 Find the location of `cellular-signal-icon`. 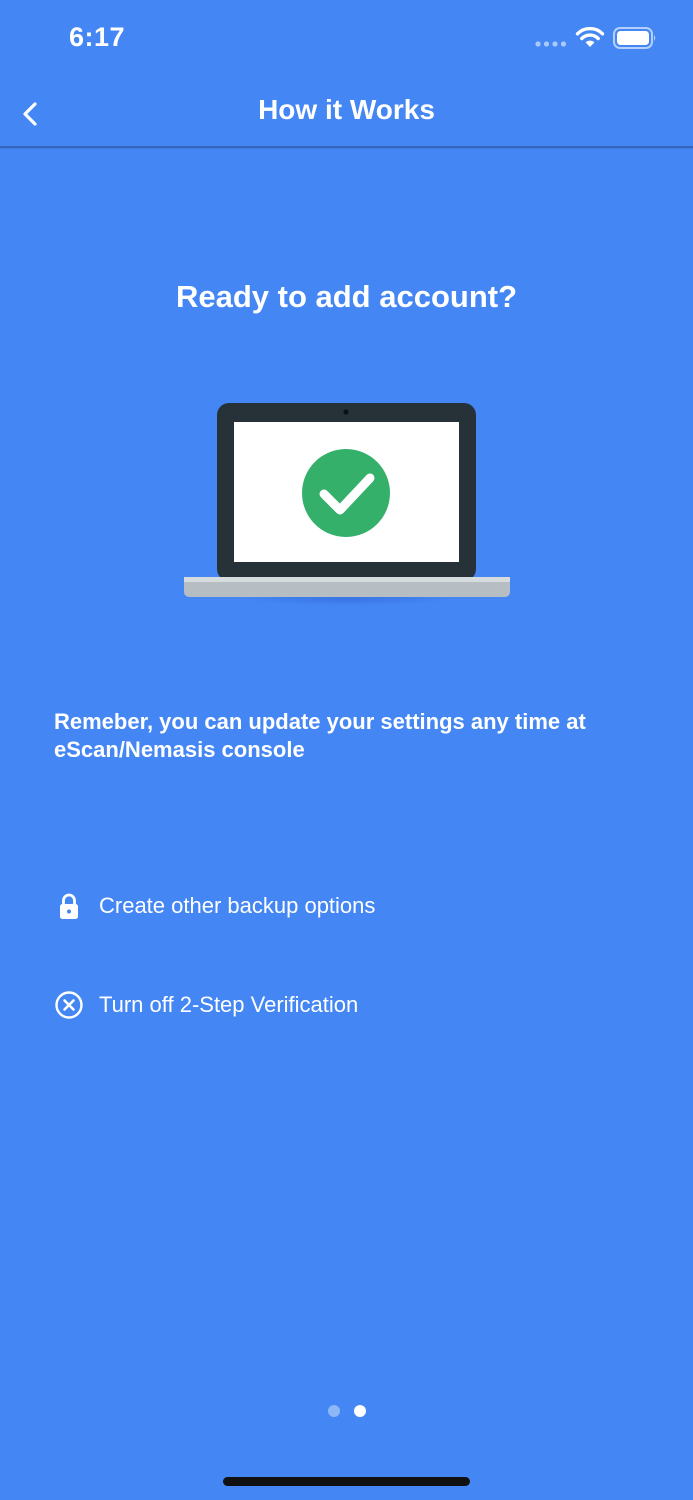

cellular-signal-icon is located at coordinates (551, 44).